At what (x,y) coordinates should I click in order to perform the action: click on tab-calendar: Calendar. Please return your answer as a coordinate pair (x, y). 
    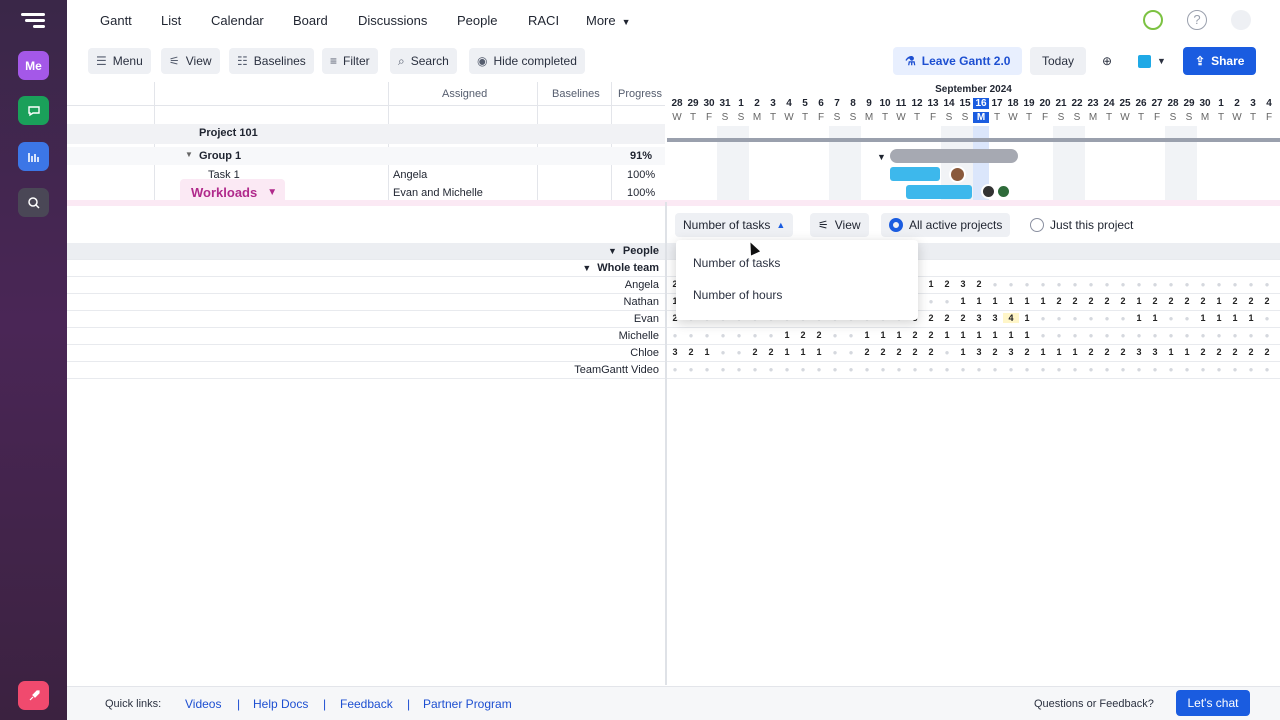
    Looking at the image, I should click on (237, 20).